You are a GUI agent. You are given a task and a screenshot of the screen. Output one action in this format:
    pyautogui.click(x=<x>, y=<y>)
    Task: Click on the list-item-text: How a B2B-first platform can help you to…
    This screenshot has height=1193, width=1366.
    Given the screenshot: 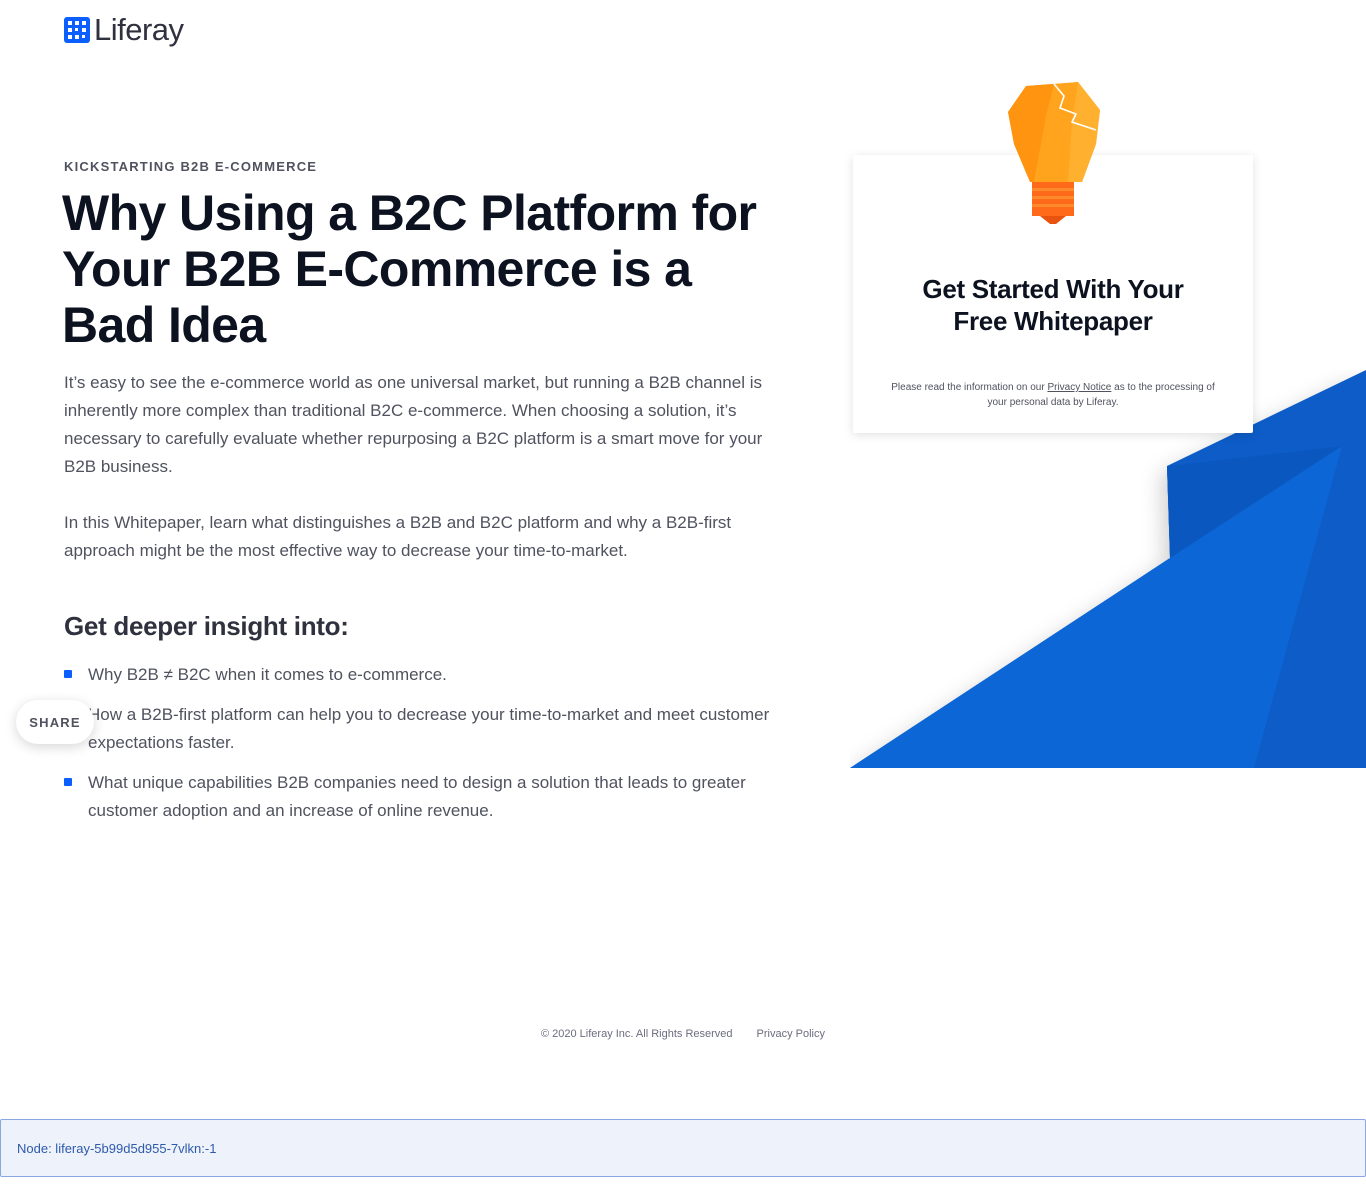 What is the action you would take?
    pyautogui.click(x=429, y=728)
    